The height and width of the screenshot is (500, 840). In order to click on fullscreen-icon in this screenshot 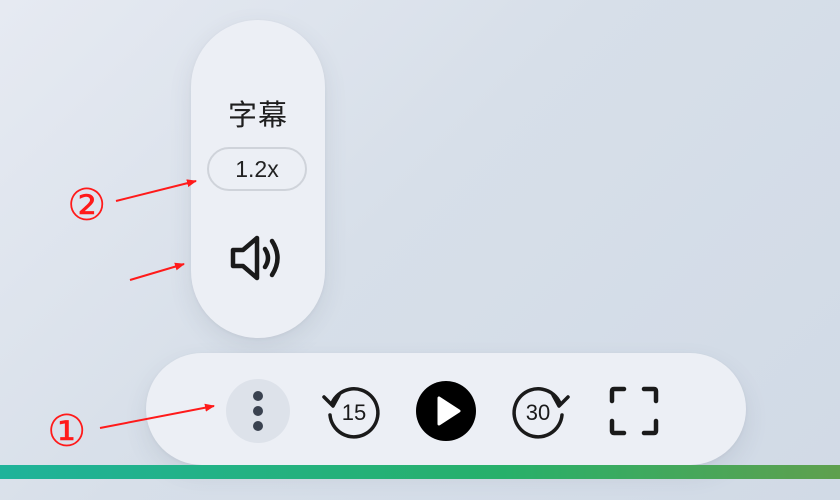, I will do `click(634, 411)`.